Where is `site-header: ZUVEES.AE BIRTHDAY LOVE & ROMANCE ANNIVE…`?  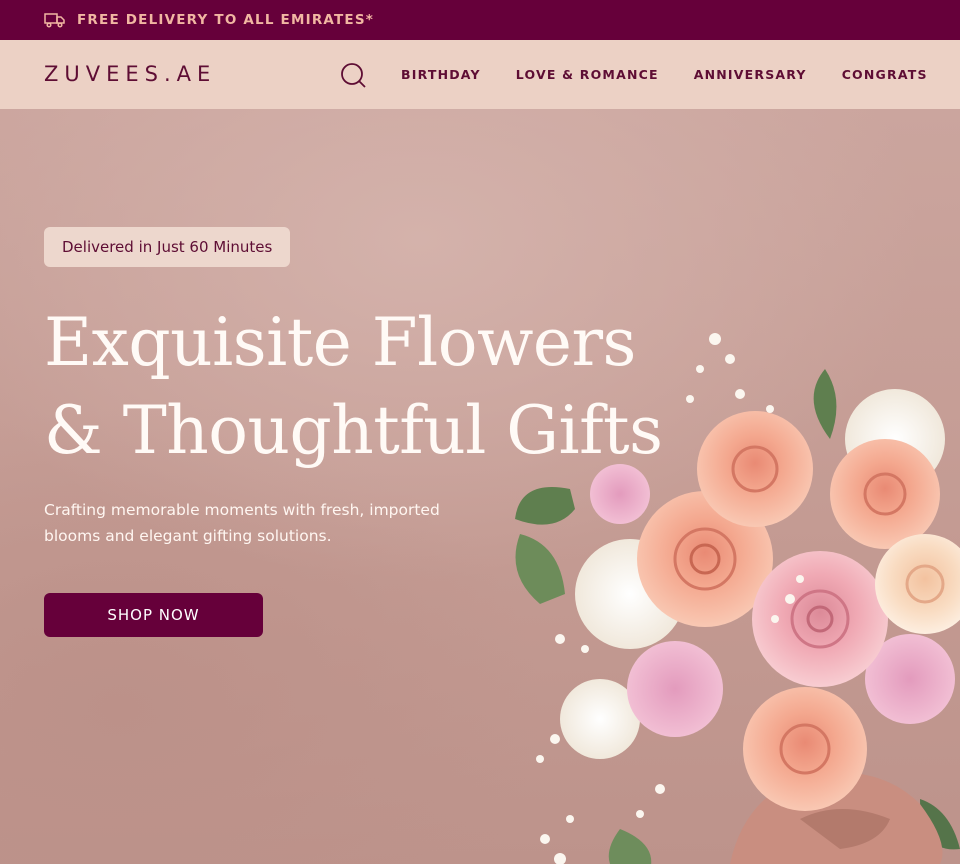 site-header: ZUVEES.AE BIRTHDAY LOVE & ROMANCE ANNIVE… is located at coordinates (480, 74).